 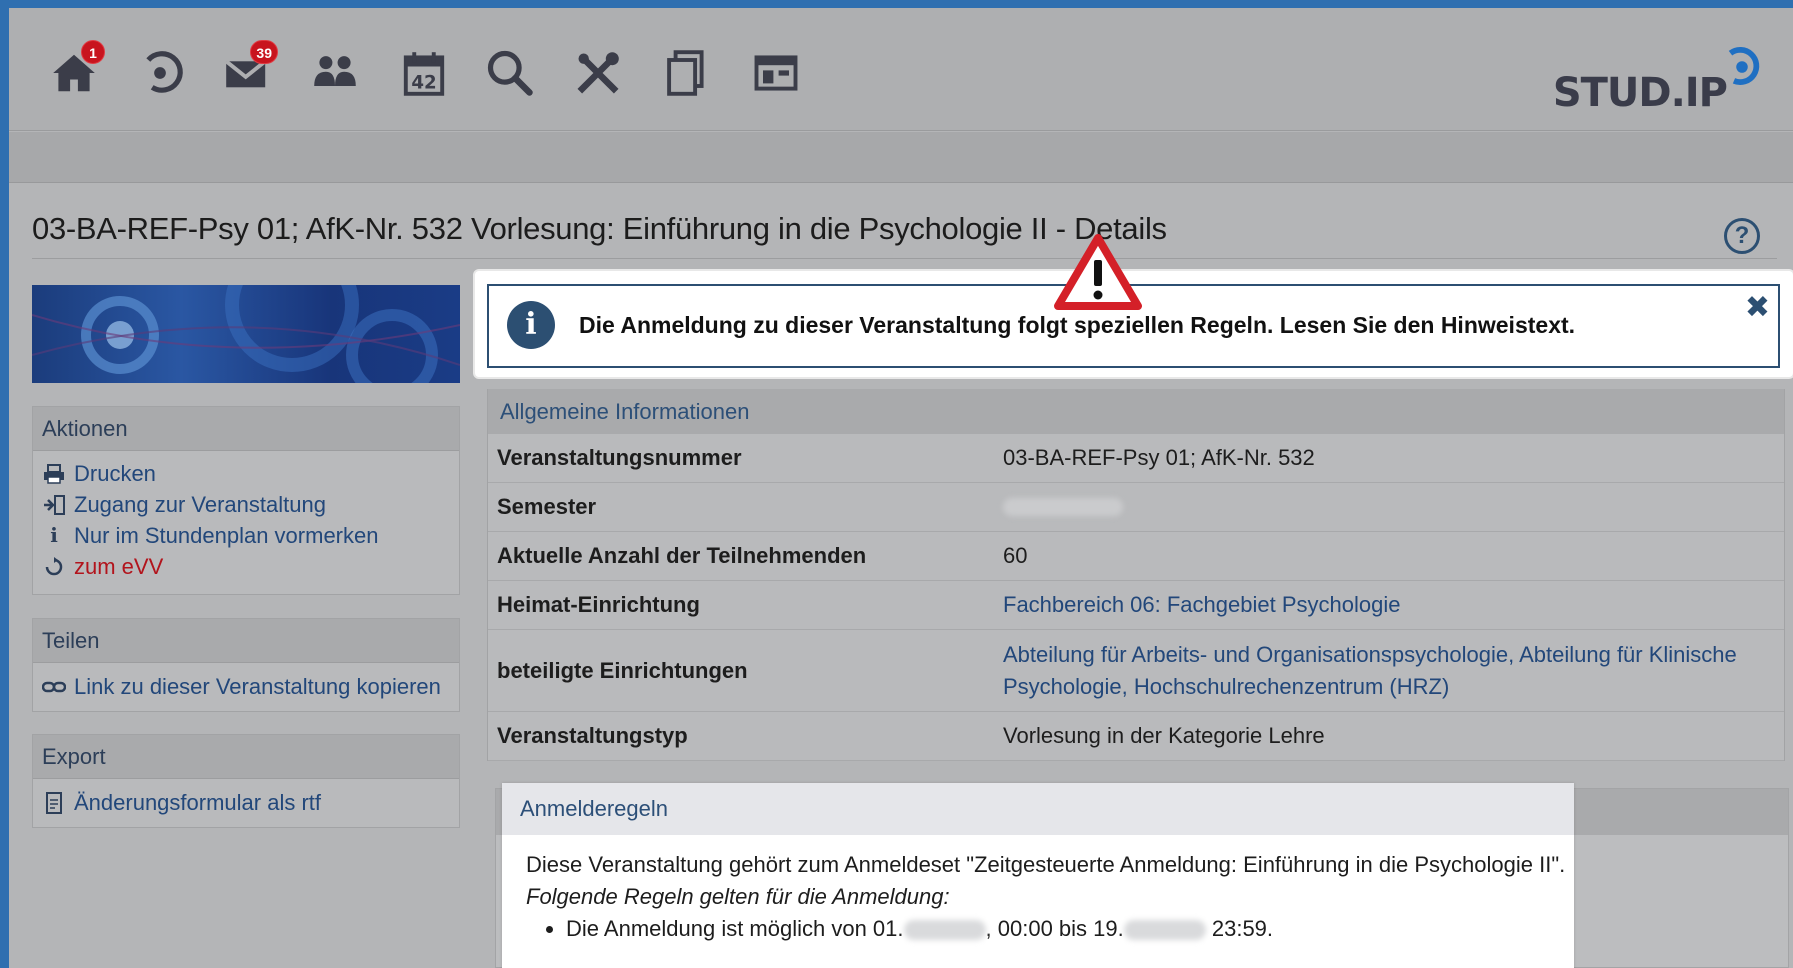 What do you see at coordinates (119, 566) in the screenshot?
I see `evv-label: zum eVV` at bounding box center [119, 566].